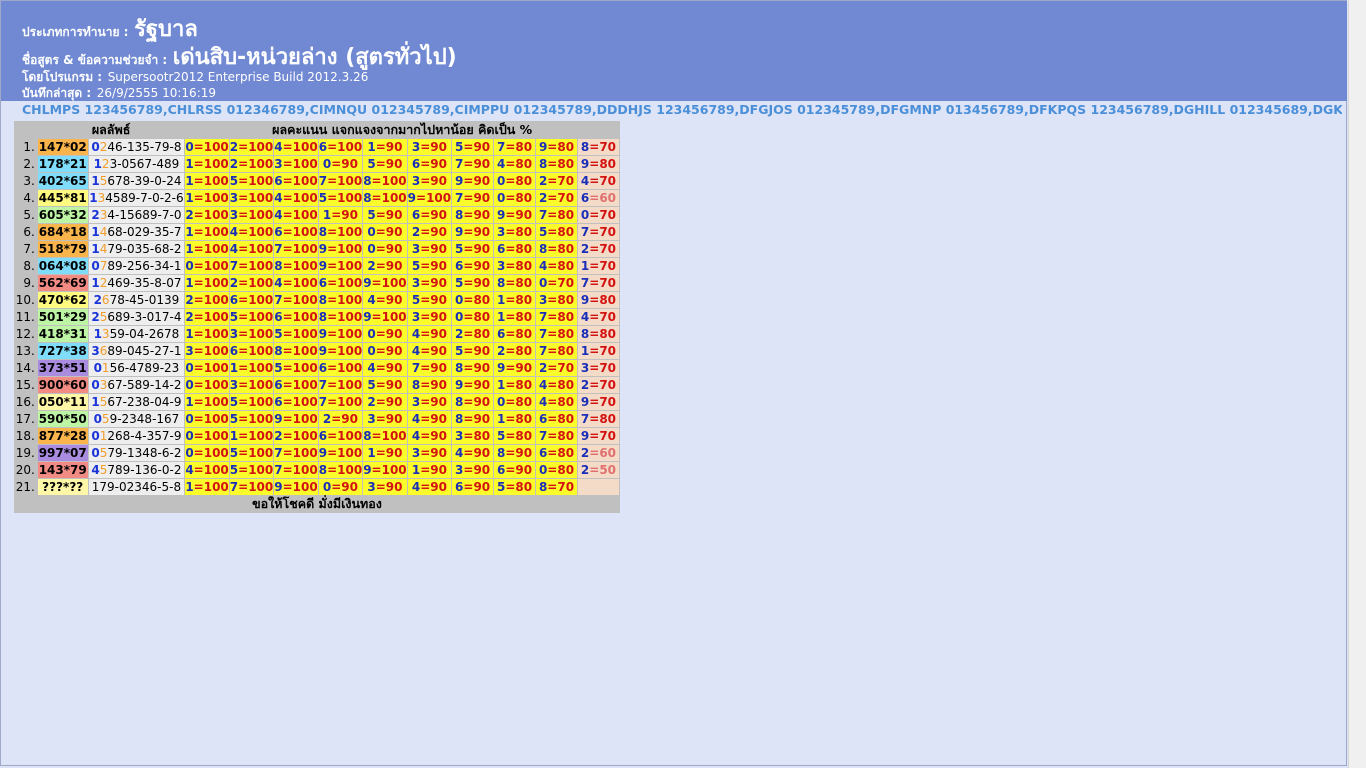 Image resolution: width=1366 pixels, height=768 pixels. I want to click on score-digit: 3, so click(416, 181).